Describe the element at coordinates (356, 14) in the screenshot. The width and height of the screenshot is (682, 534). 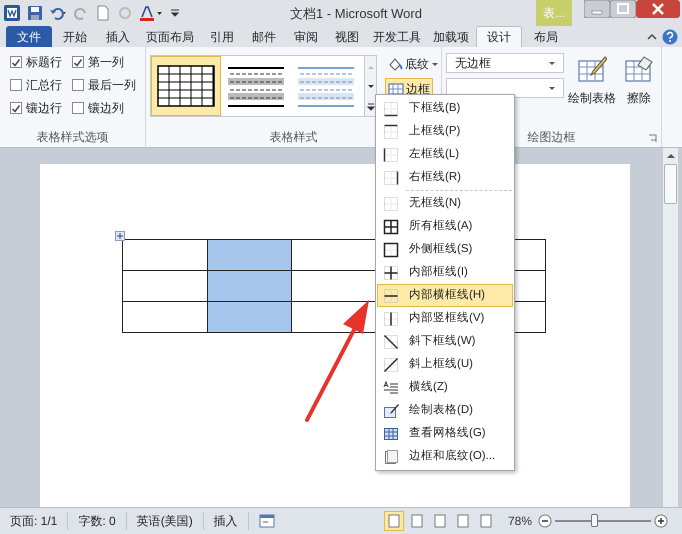
I see `window-title: 文档1 - Microsoft Word` at that location.